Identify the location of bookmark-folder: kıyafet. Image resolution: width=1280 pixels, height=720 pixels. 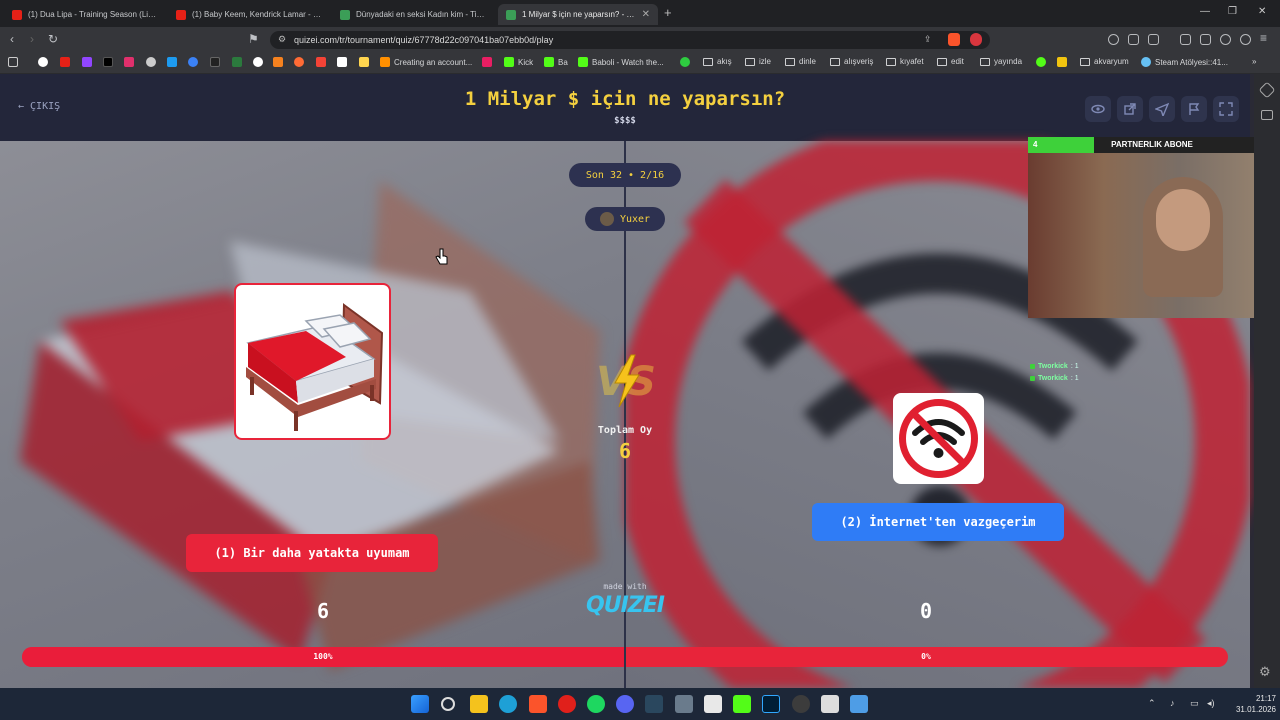
(905, 61).